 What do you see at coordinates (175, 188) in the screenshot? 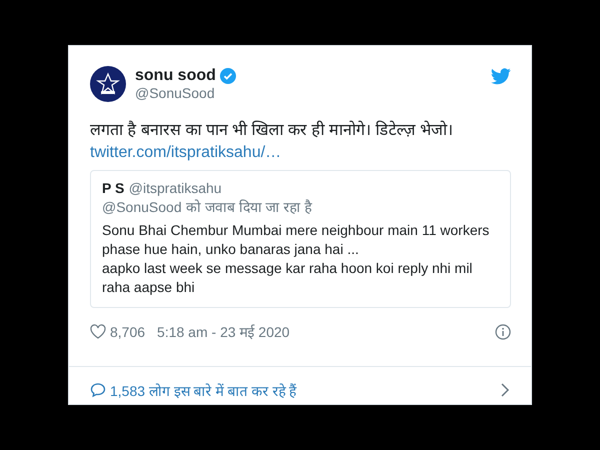
I see `quoted-author-handle: @itspratiksahu` at bounding box center [175, 188].